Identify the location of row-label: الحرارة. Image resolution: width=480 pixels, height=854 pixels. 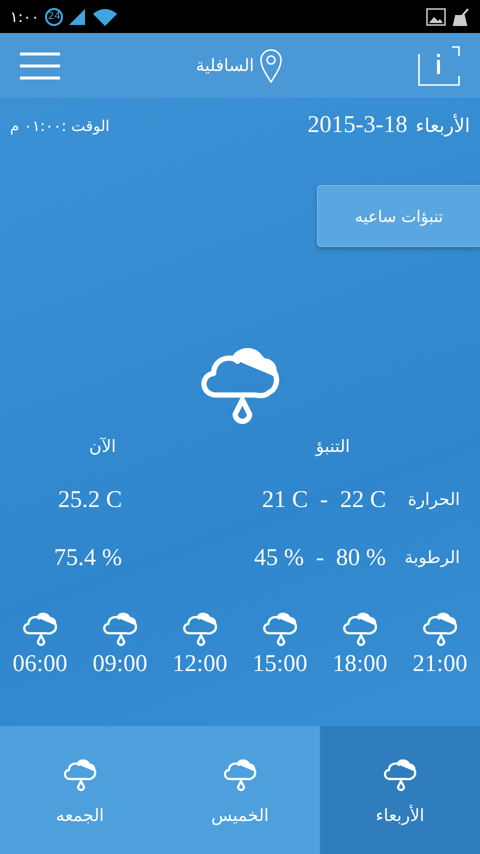
(433, 500).